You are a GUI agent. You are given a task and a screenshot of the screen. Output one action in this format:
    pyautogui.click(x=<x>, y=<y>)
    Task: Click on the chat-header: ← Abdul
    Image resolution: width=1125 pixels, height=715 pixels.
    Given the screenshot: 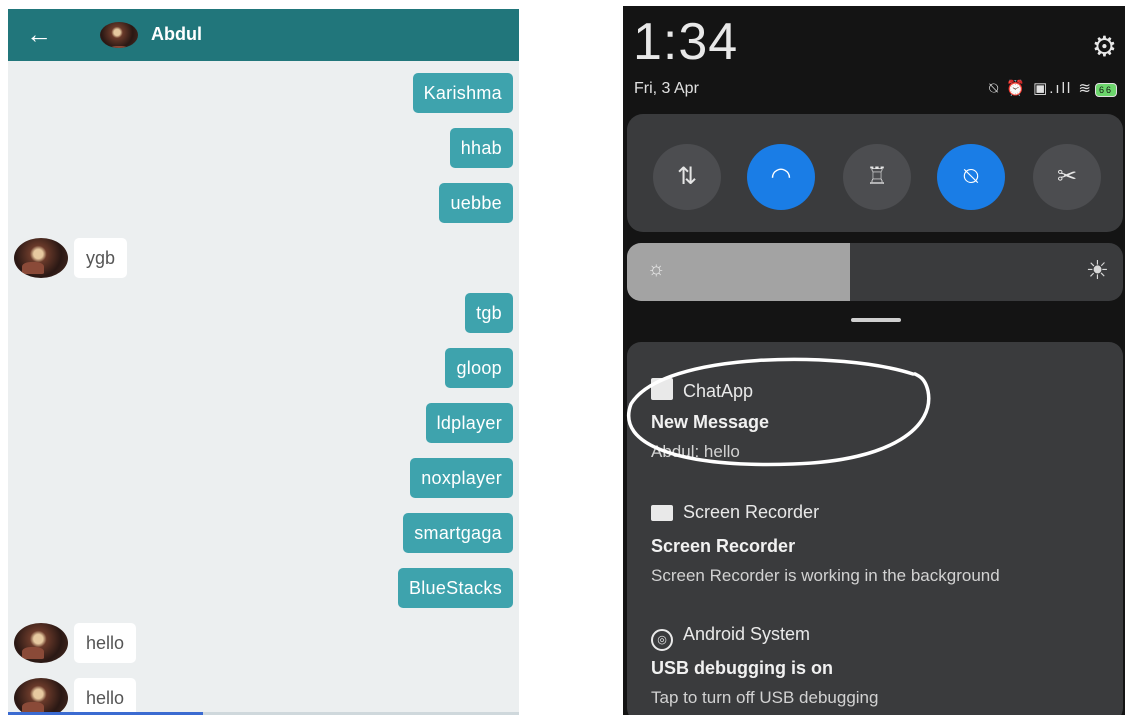 What is the action you would take?
    pyautogui.click(x=263, y=35)
    